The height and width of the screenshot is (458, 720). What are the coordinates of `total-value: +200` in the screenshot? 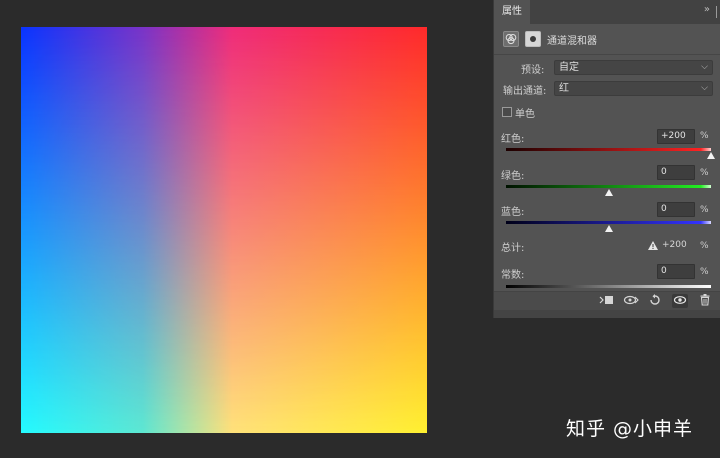 It's located at (674, 245).